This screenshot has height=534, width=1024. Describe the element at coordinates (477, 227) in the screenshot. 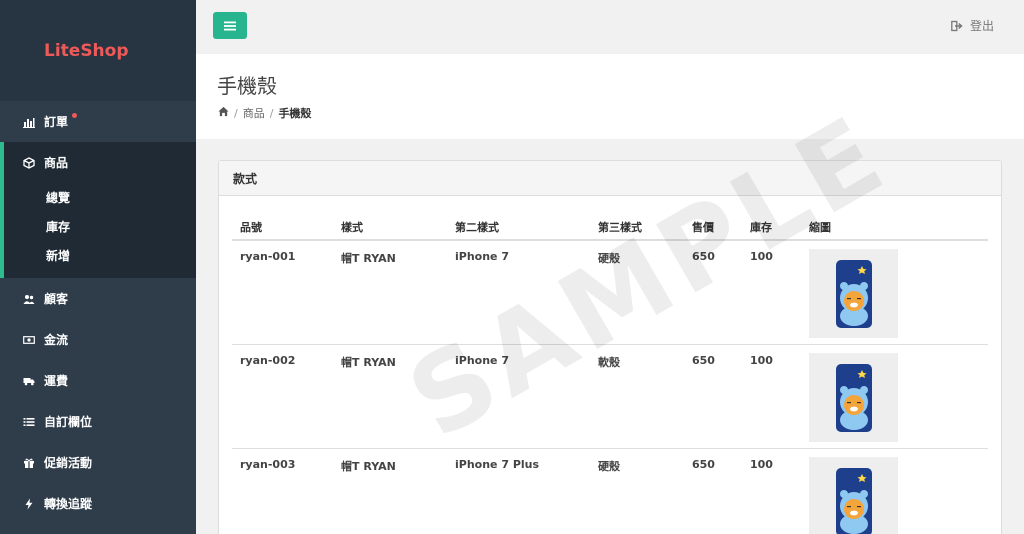

I see `column-header-style2: 第二樣式` at that location.